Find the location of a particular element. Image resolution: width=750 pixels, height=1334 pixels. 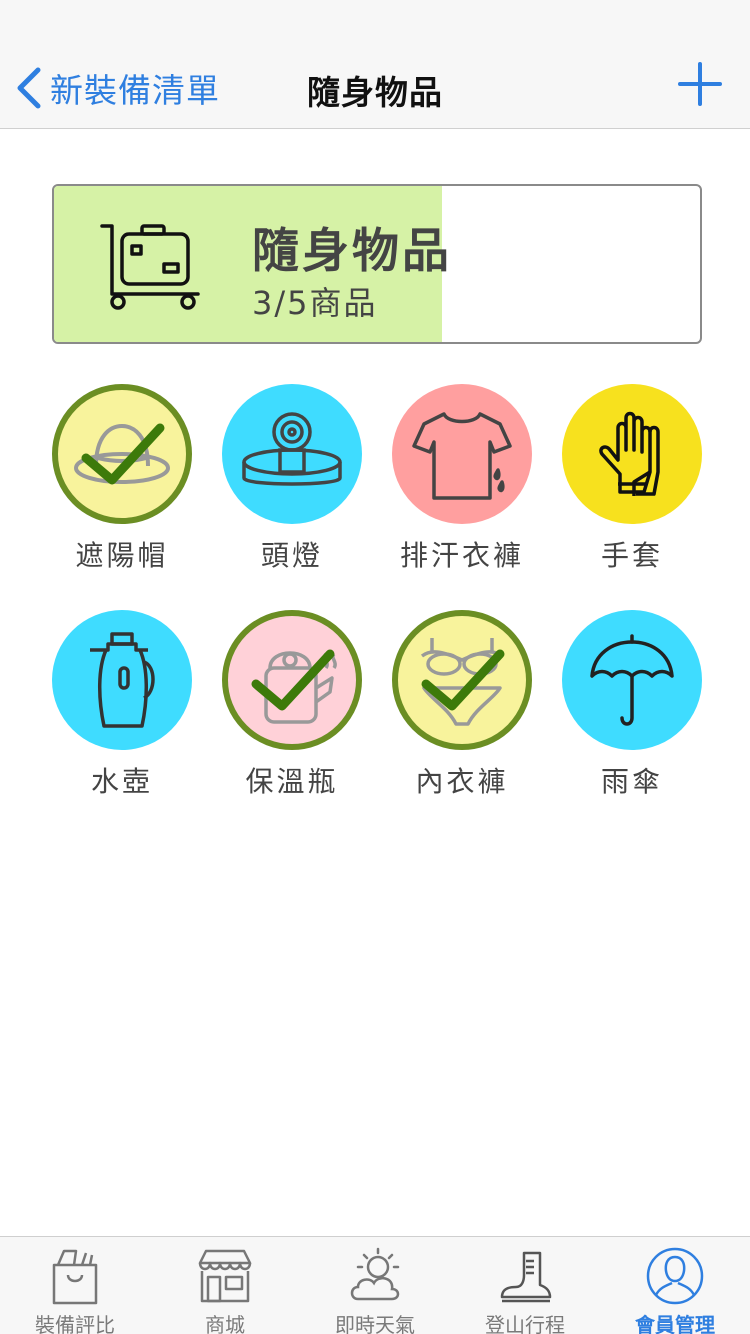

gear-item-umbrella: 雨傘 is located at coordinates (632, 710).